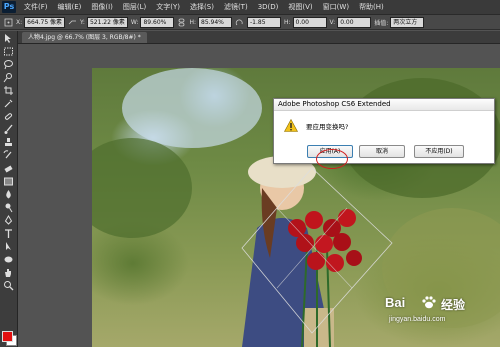 This screenshot has height=347, width=500. What do you see at coordinates (215, 22) in the screenshot?
I see `h-input: 85.94%` at bounding box center [215, 22].